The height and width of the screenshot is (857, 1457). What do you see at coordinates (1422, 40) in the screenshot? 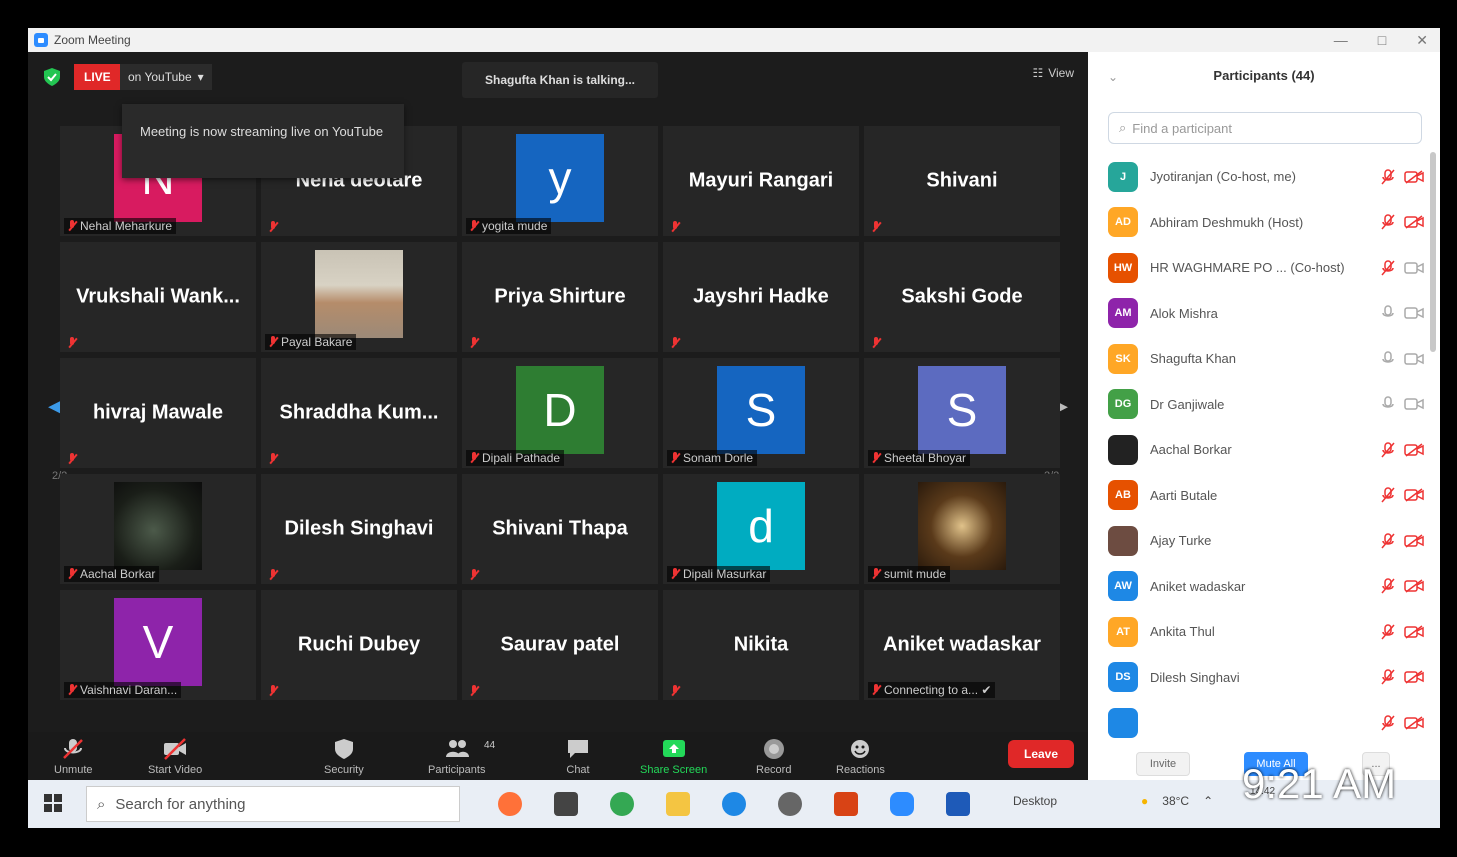
I see `close-button: ✕` at bounding box center [1422, 40].